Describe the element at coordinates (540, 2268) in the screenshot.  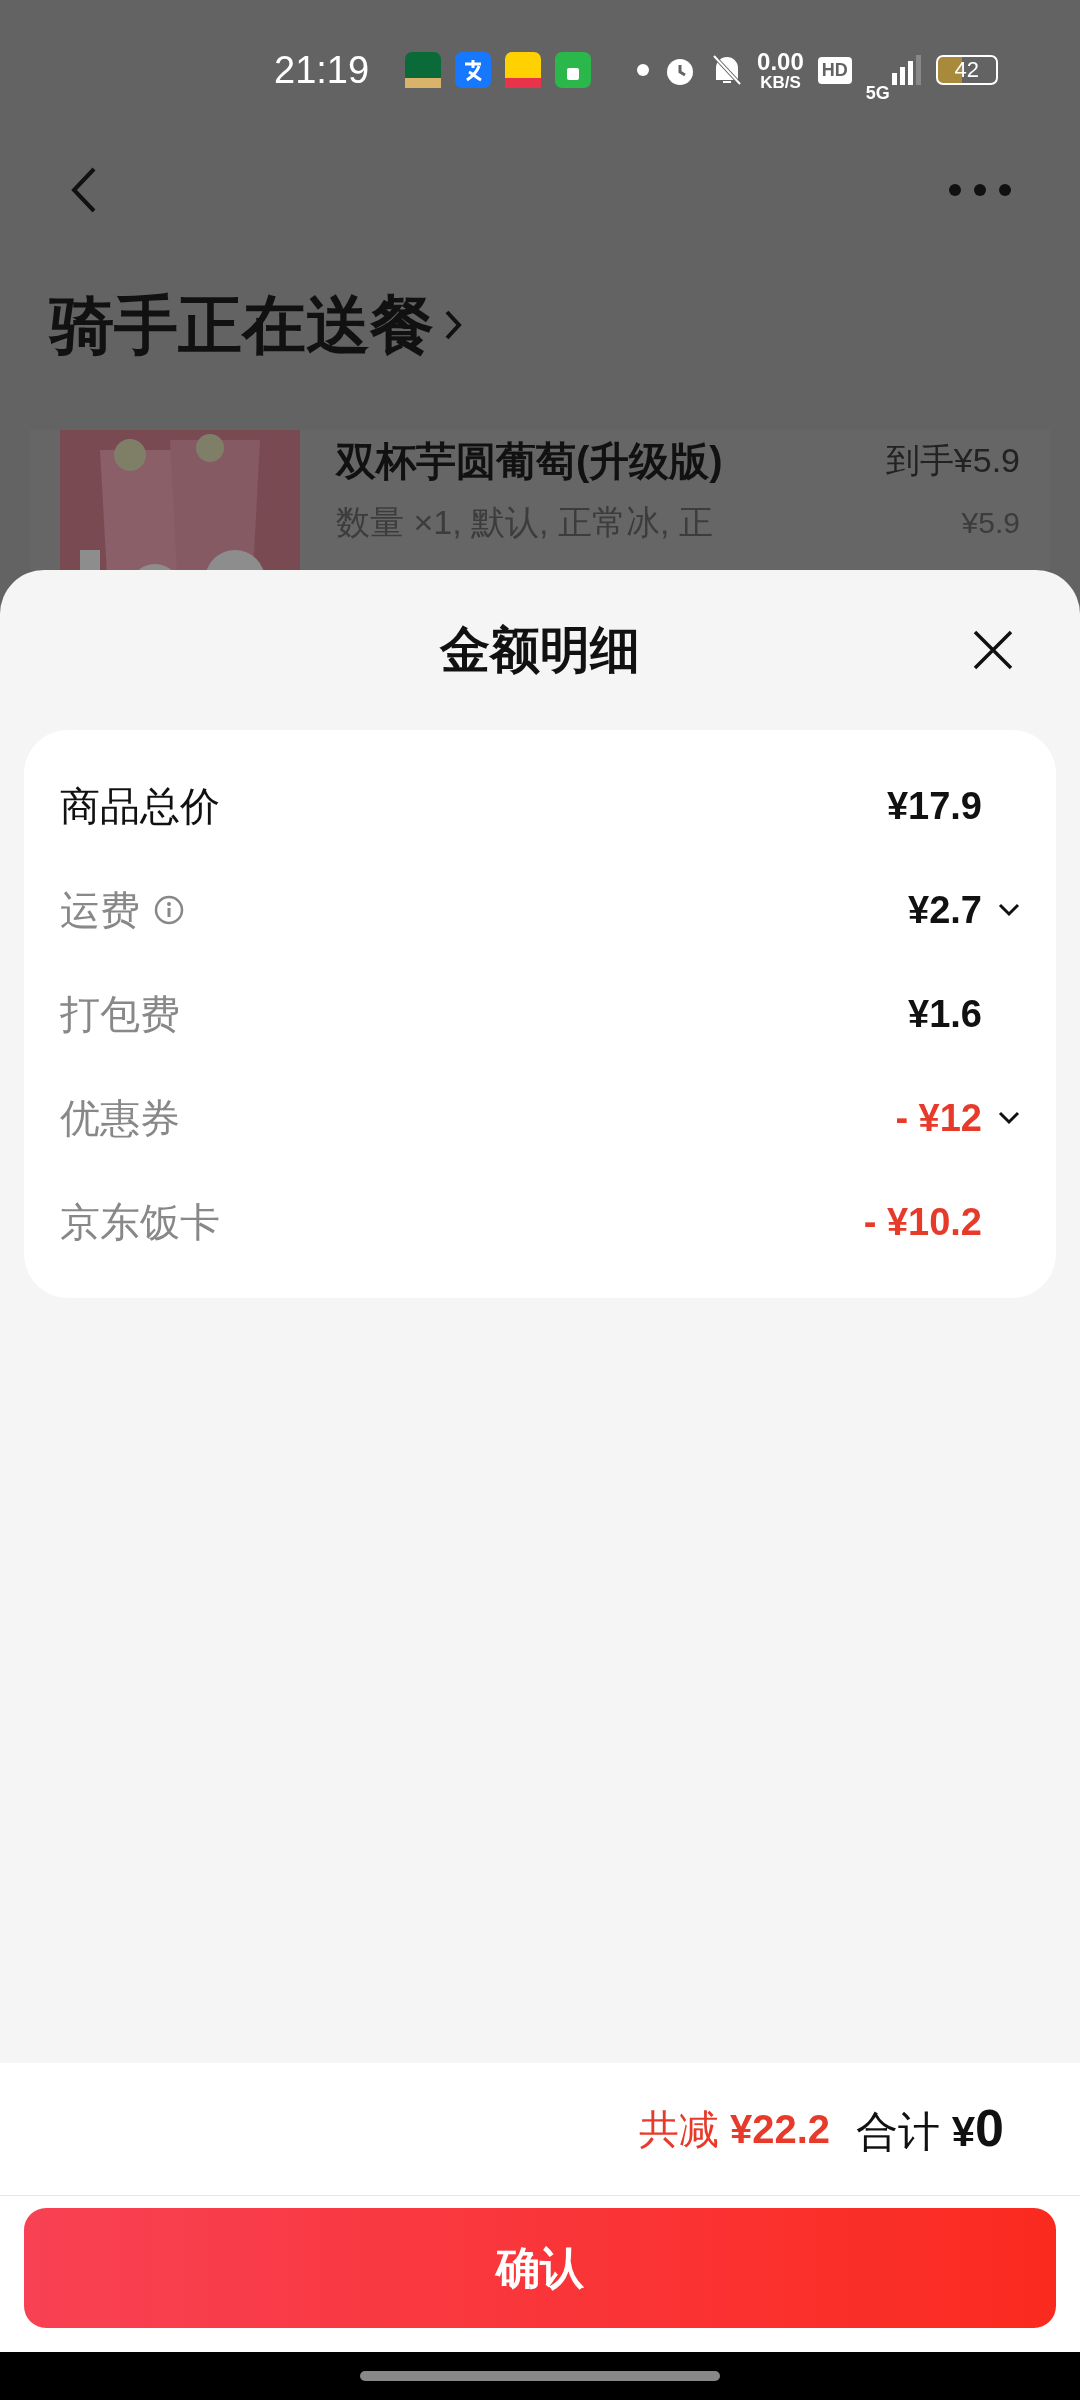
I see `confirm-button: 确认` at that location.